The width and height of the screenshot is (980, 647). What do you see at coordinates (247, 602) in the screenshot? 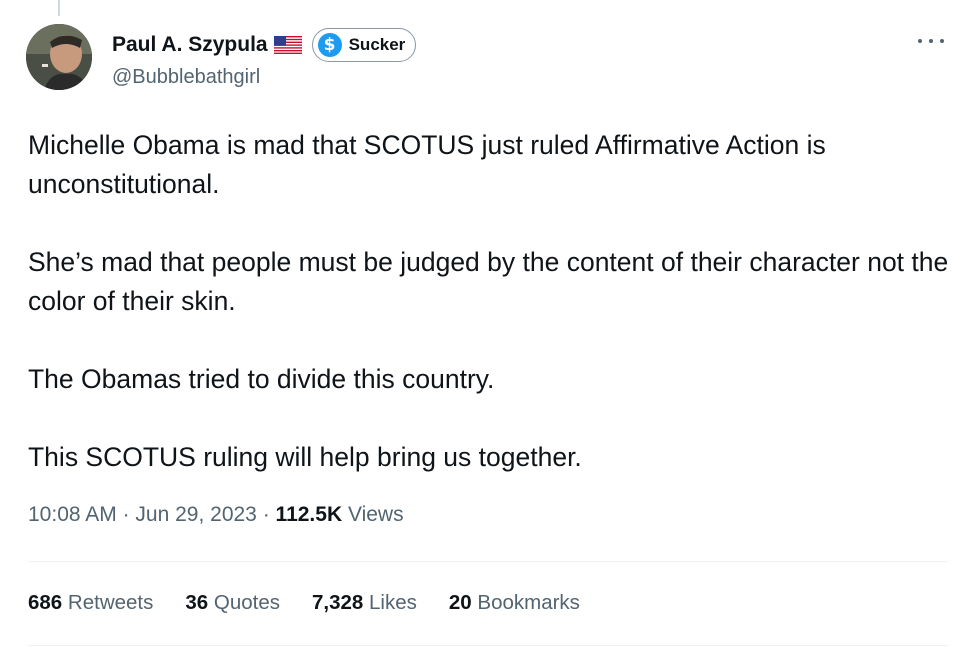
I see `stat-label: Quotes` at bounding box center [247, 602].